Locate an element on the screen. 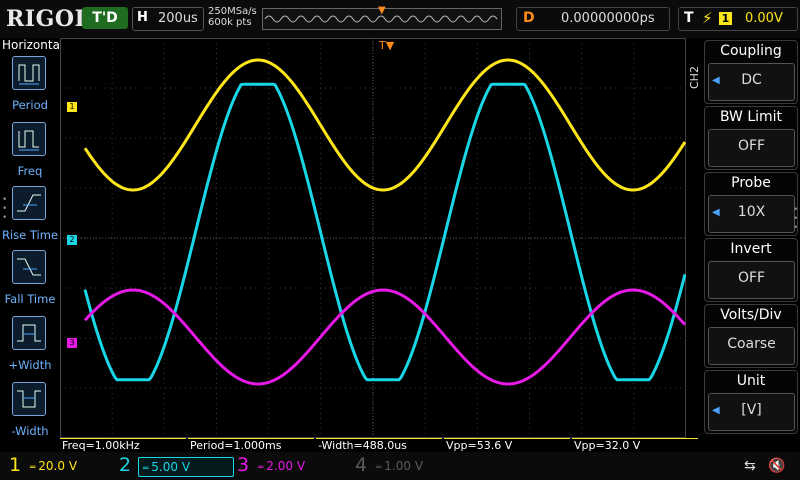  ch4-scale: ═ 1.00 V is located at coordinates (416, 466).